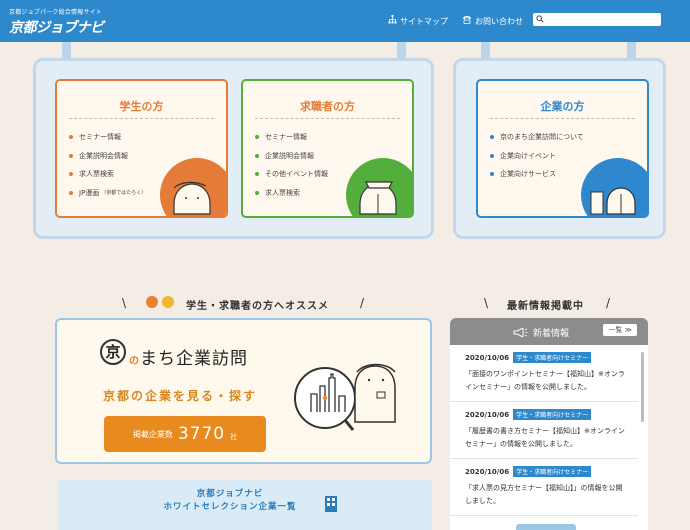  I want to click on company-card: 企業の方 京のまち企業訪問について 企業向けイベント 企業向けサービス, so click(562, 148).